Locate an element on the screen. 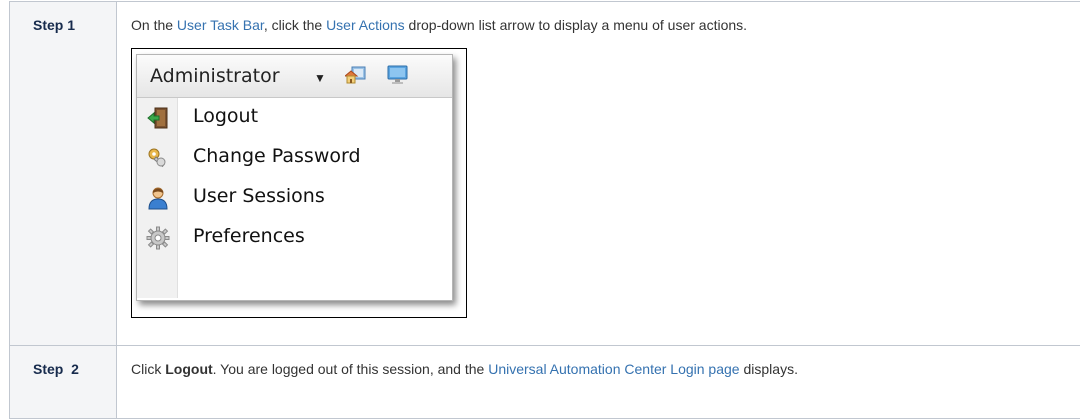 This screenshot has height=419, width=1080. menu-body: Logout Change Password is located at coordinates (294, 198).